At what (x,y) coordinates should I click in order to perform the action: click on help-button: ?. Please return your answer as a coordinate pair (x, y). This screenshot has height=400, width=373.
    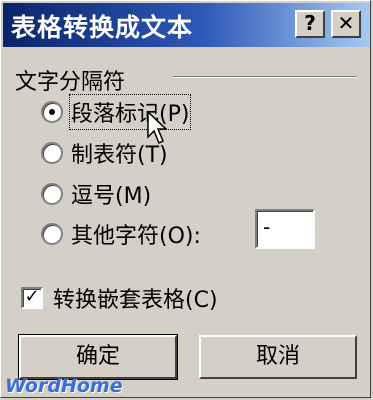
    Looking at the image, I should click on (310, 24).